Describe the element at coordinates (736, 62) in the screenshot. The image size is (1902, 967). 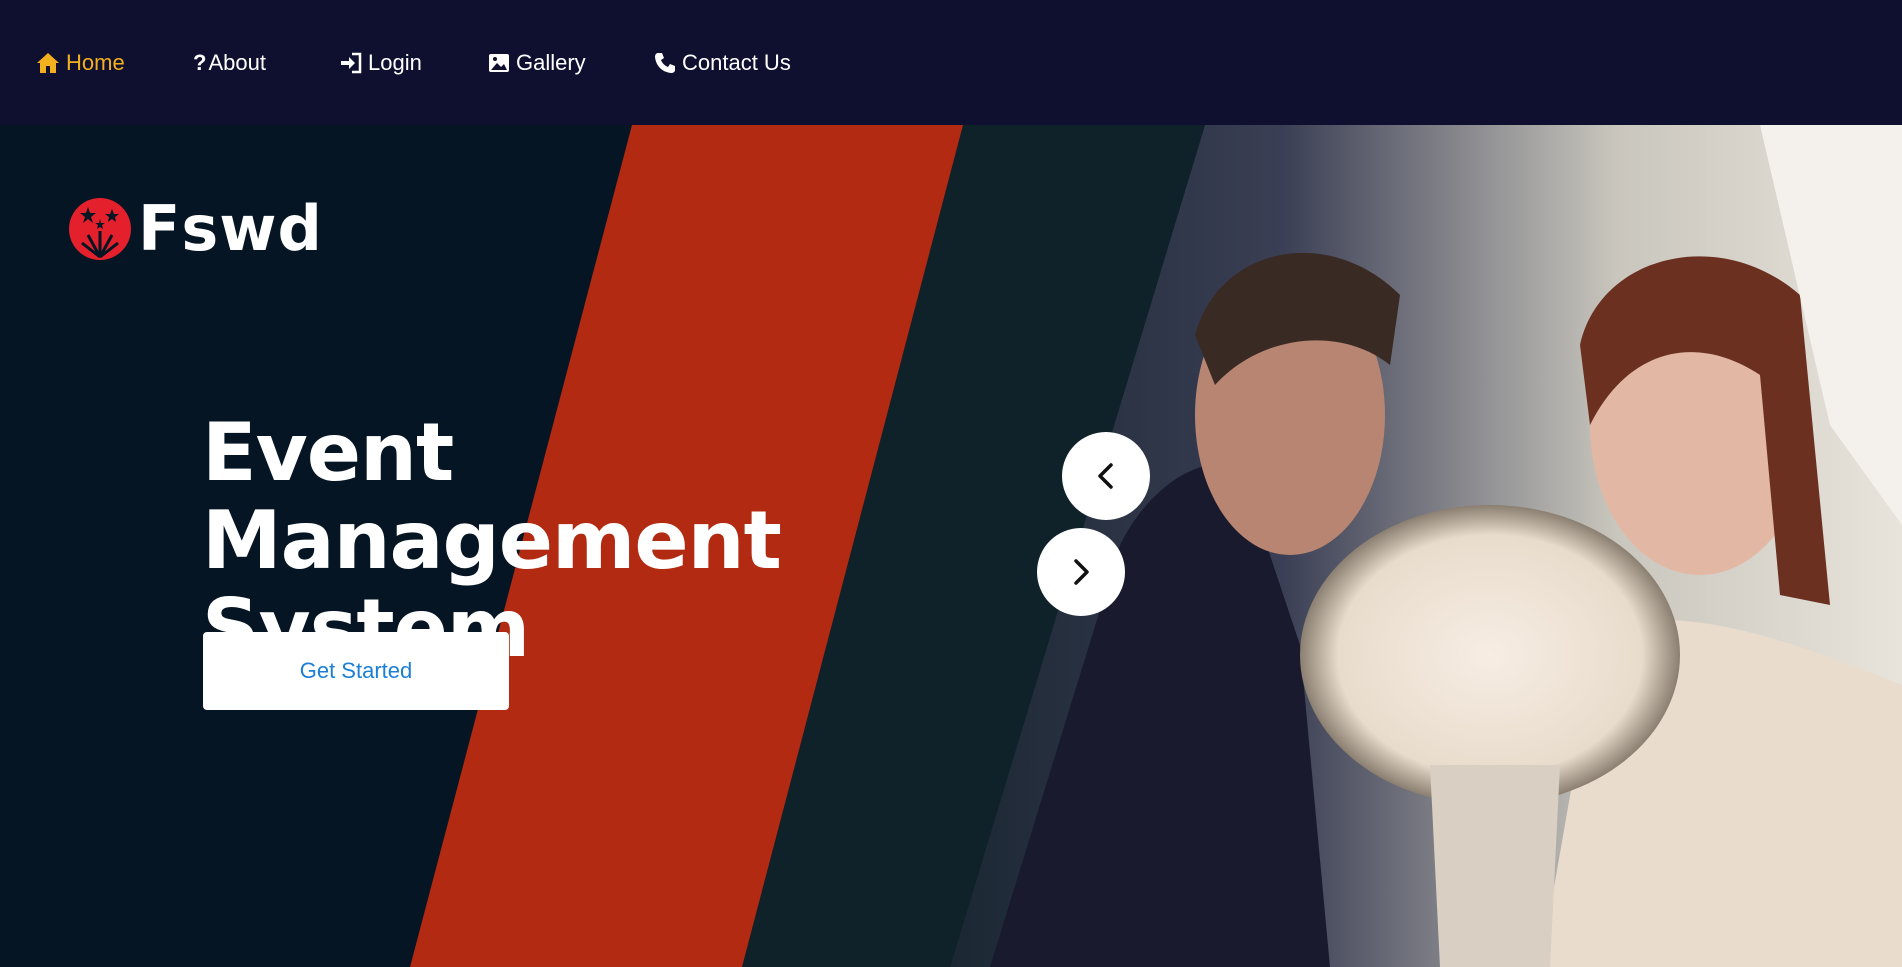
I see `nav-label-contact: Contact Us` at that location.